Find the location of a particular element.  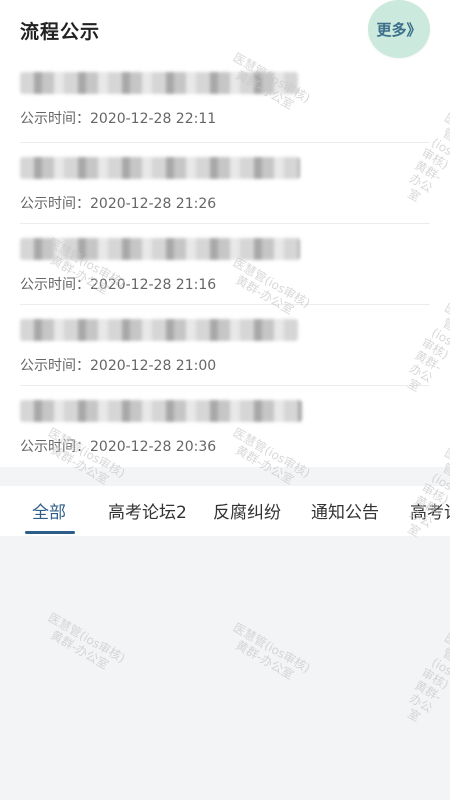

publish-time: 公示时间：2020-12-28 21:00 is located at coordinates (118, 366).